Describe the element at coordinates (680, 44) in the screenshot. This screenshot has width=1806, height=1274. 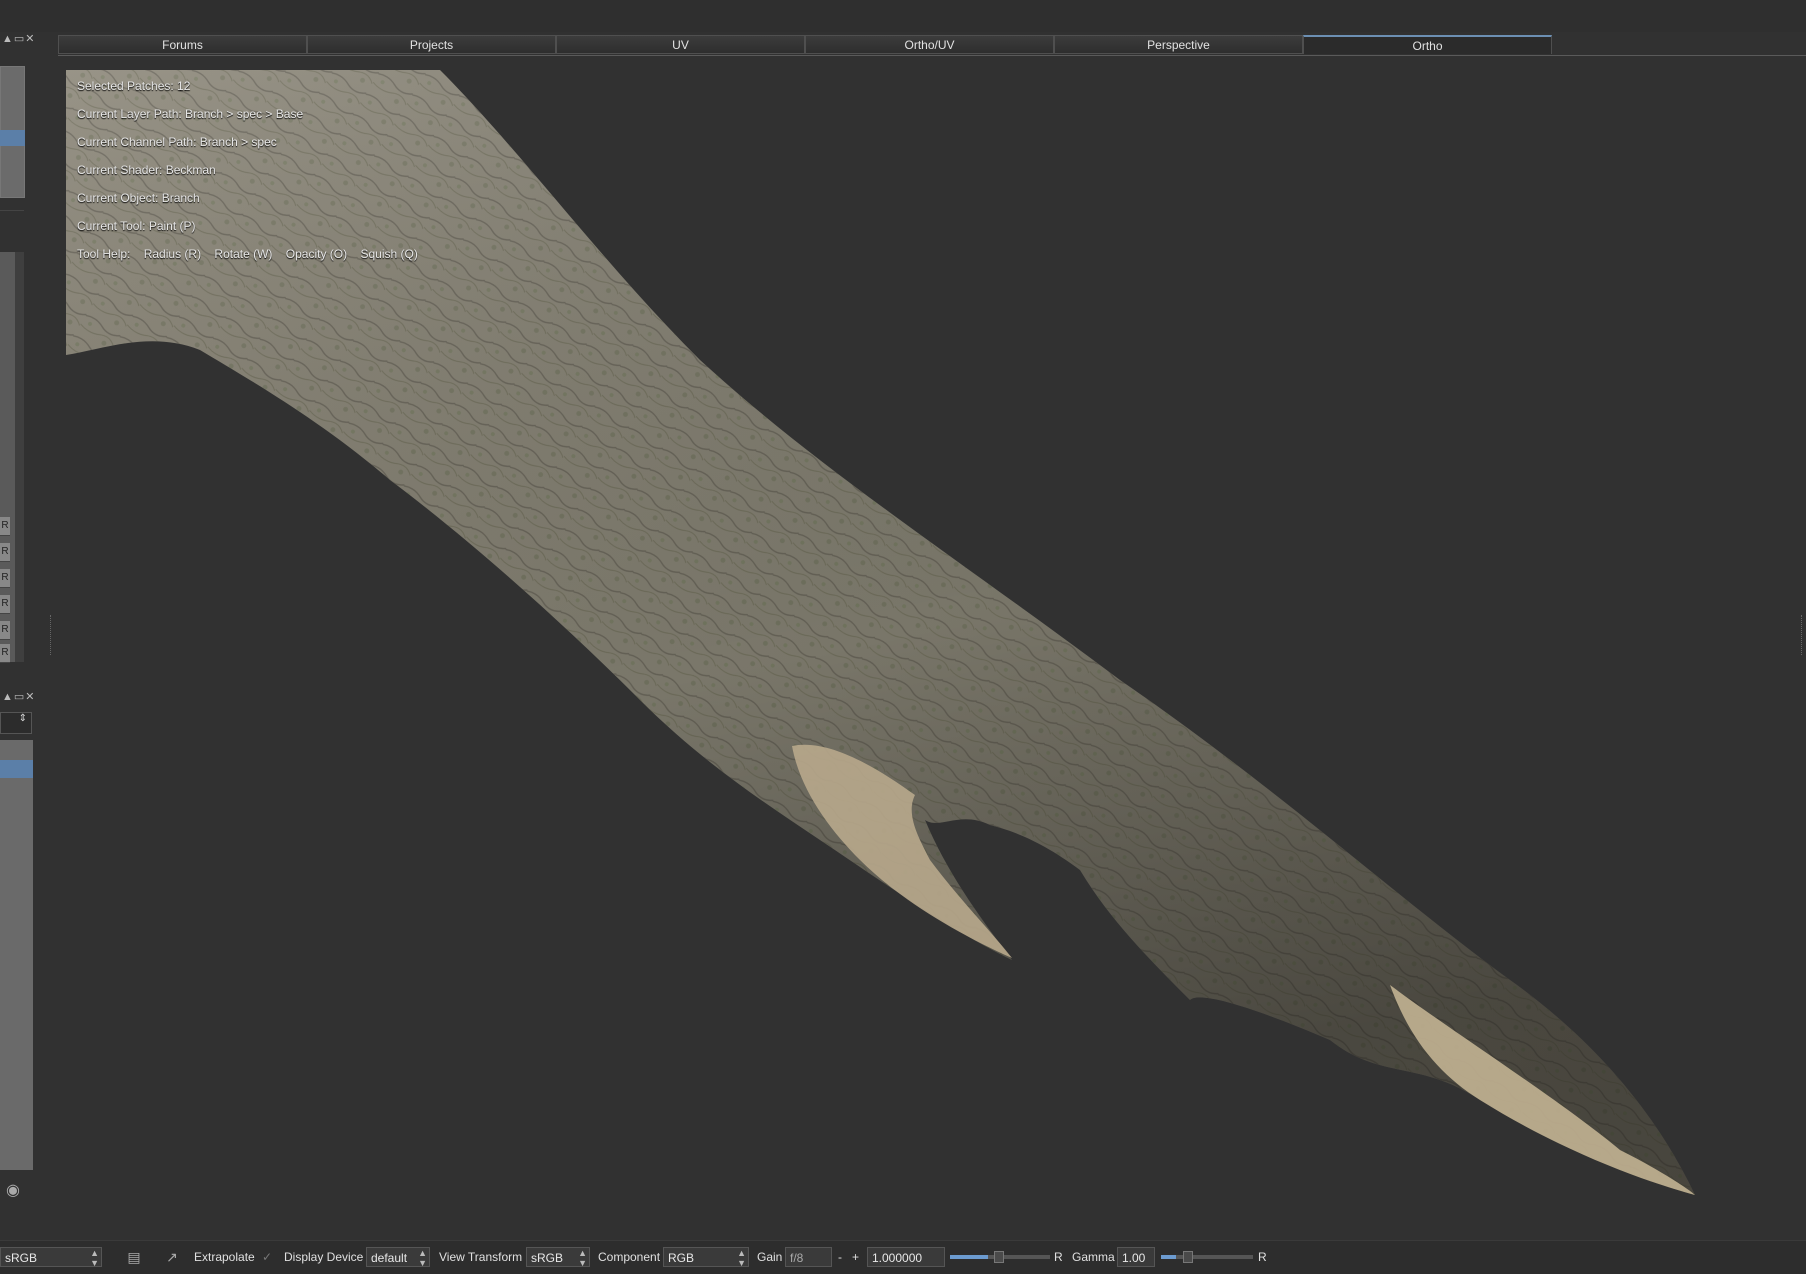
I see `tab-uv: UV` at that location.